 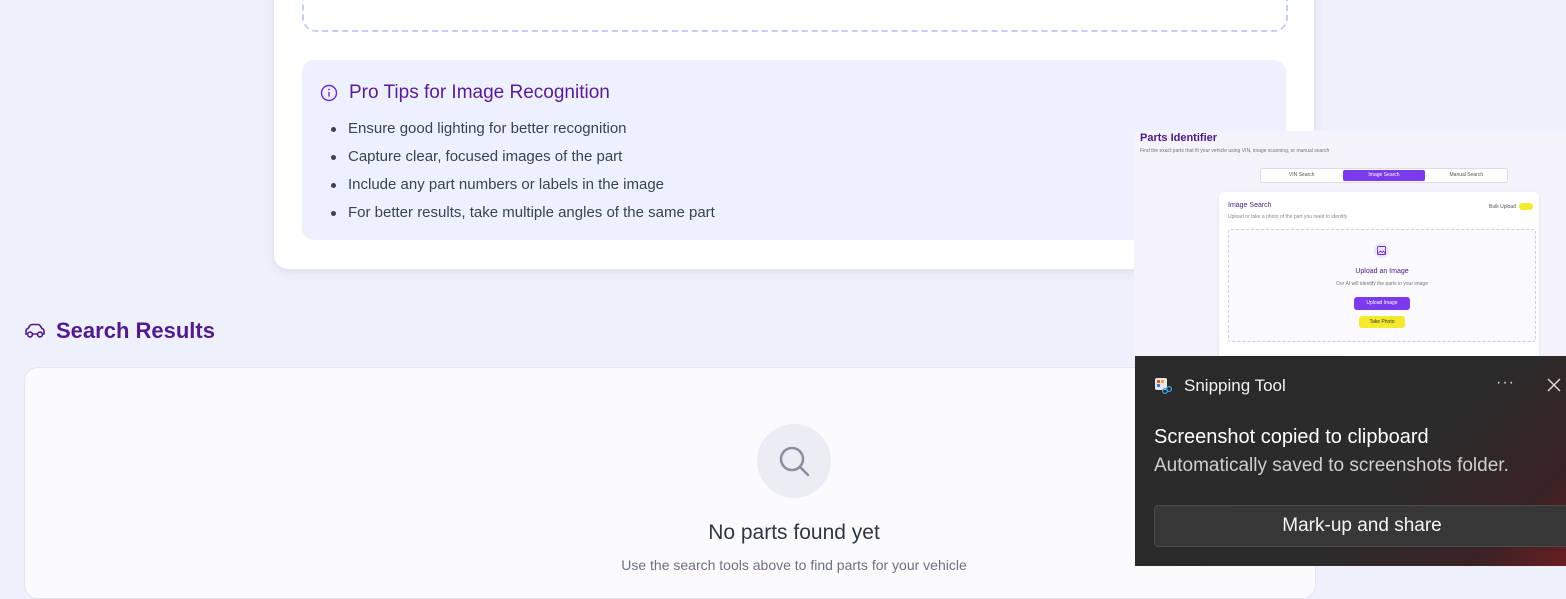 What do you see at coordinates (135, 330) in the screenshot?
I see `search-results-title: Search Results` at bounding box center [135, 330].